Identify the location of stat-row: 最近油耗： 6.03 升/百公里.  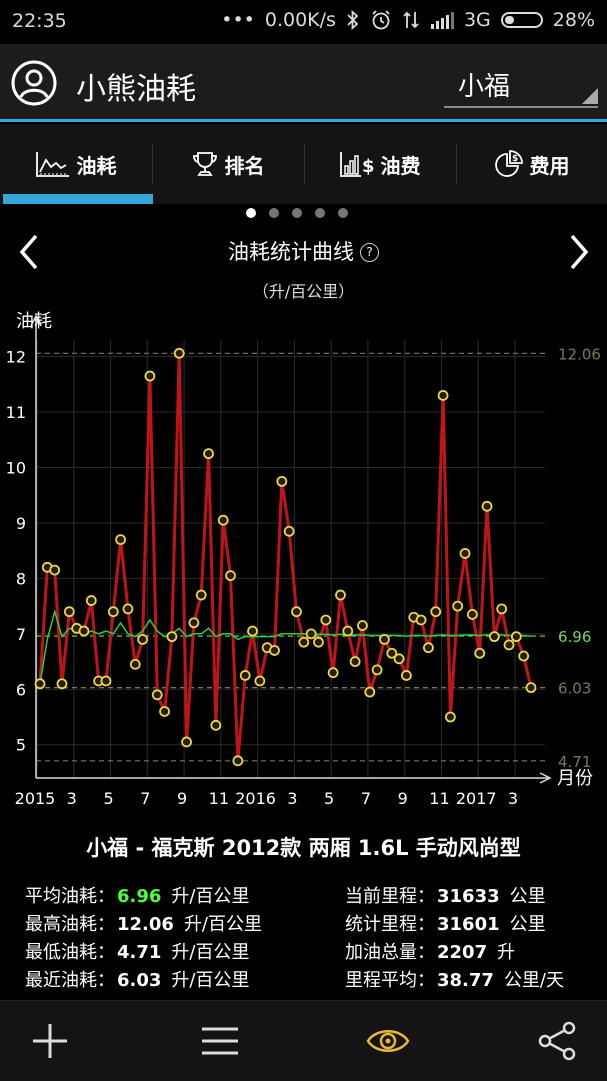
(137, 979).